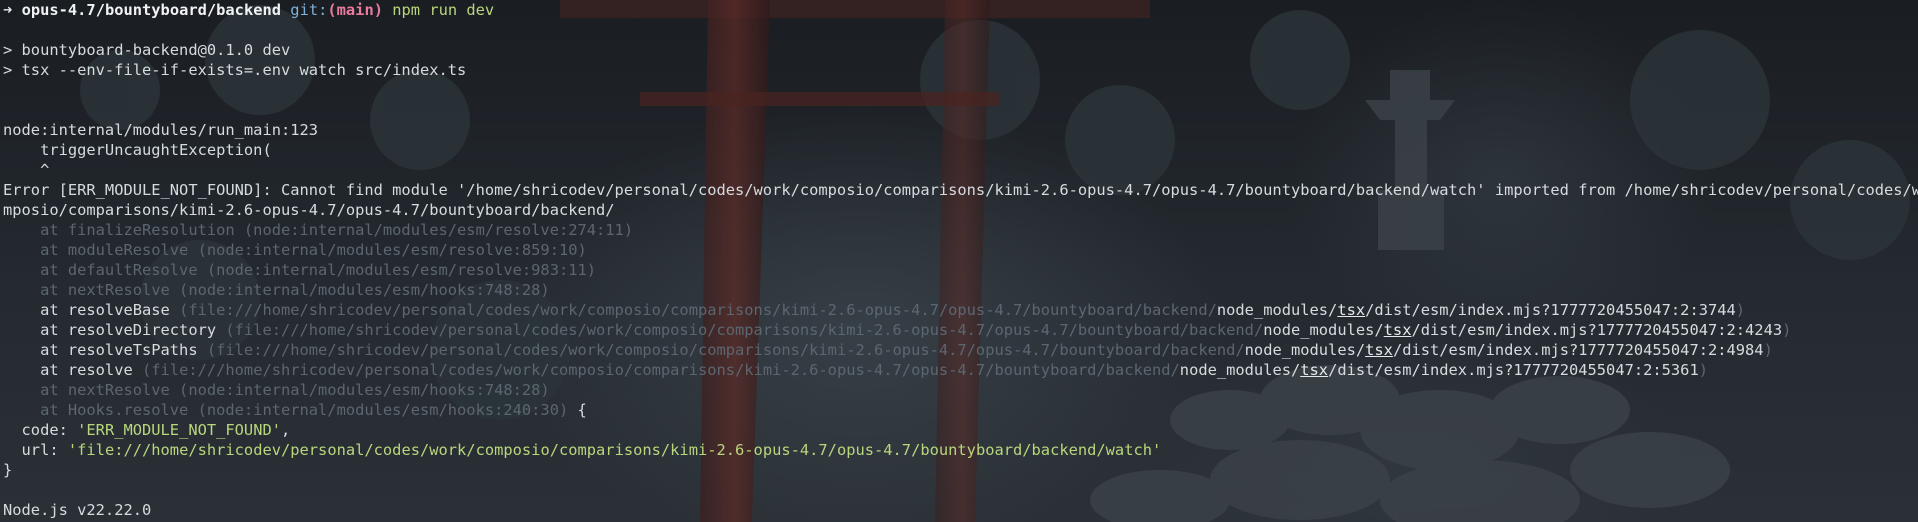 Image resolution: width=1918 pixels, height=522 pixels. Describe the element at coordinates (309, 10) in the screenshot. I see `git-label: git:` at that location.